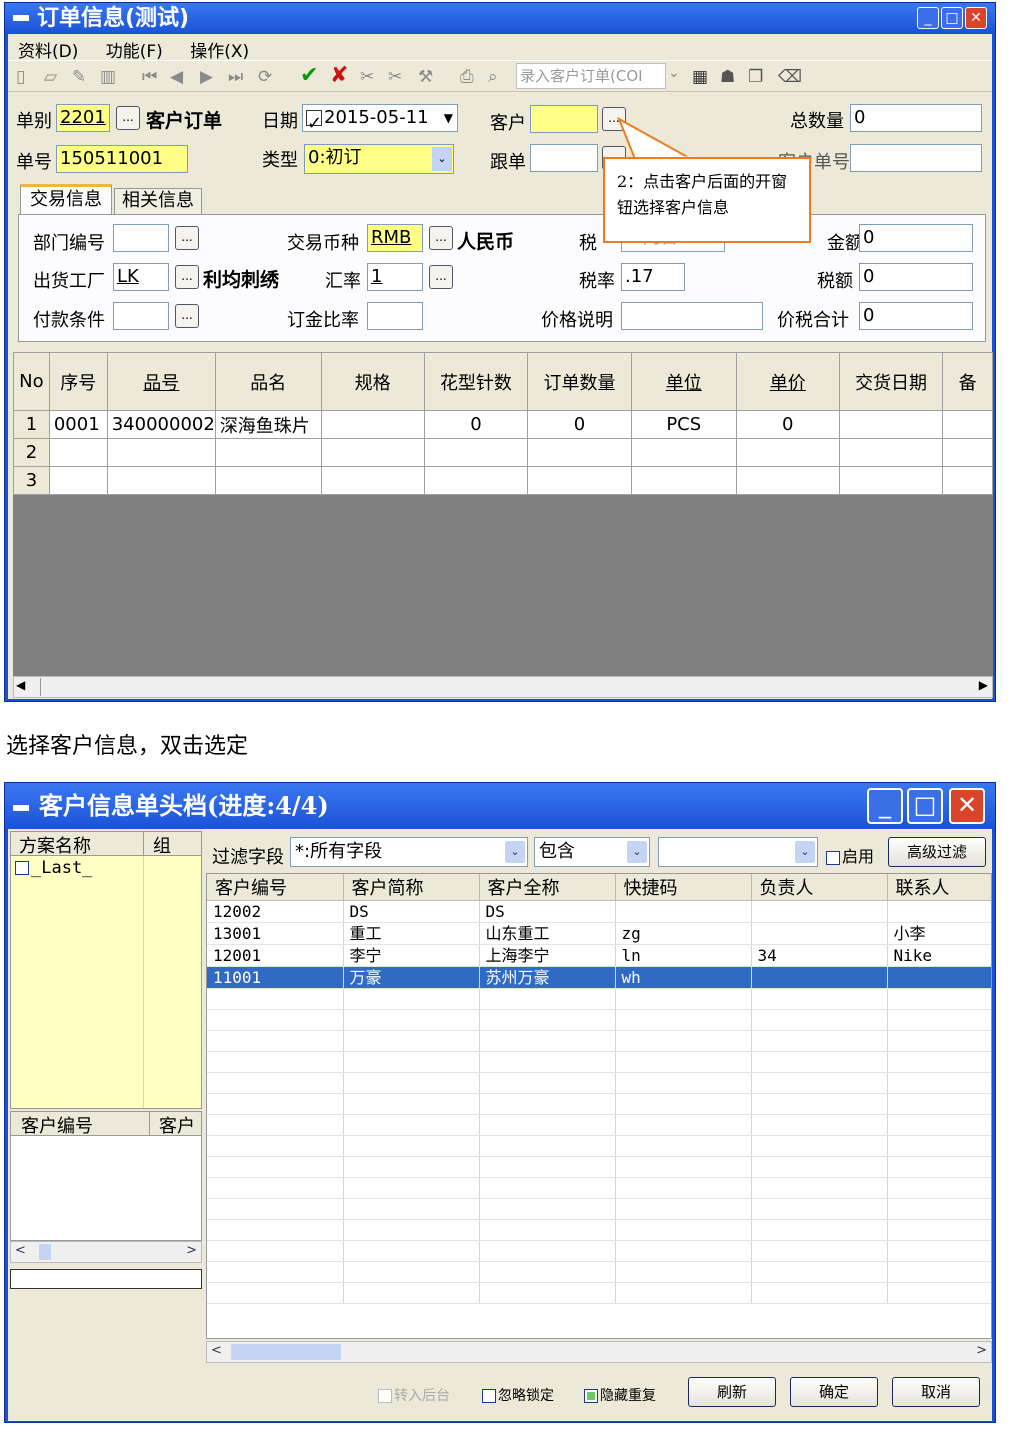 The image size is (1024, 1431). What do you see at coordinates (31, 480) in the screenshot?
I see `table-cell: 3` at bounding box center [31, 480].